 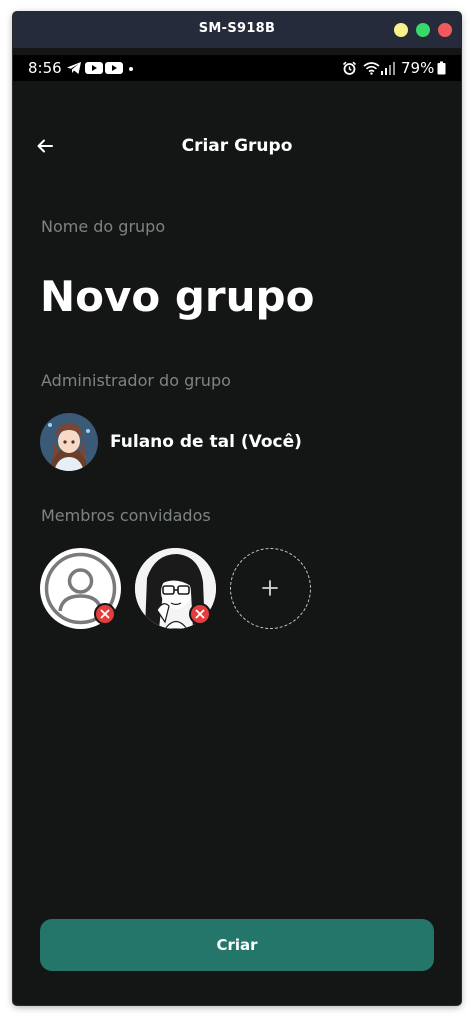 I want to click on add-member-button, so click(x=270, y=588).